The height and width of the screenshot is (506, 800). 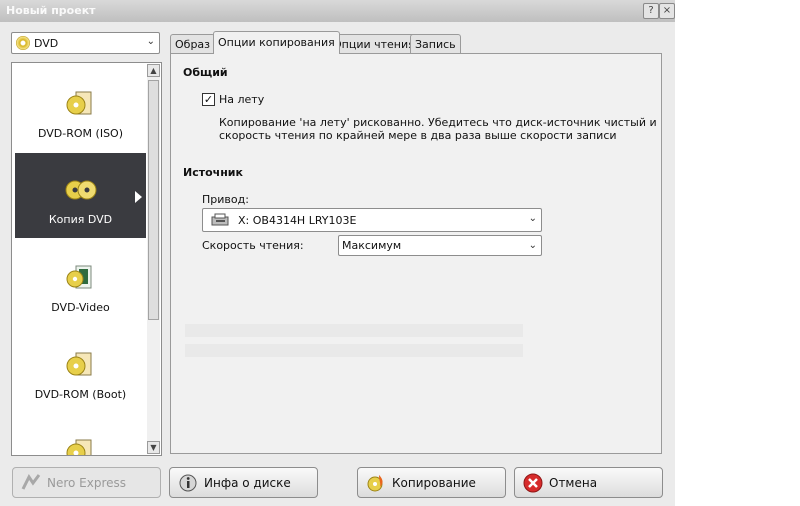 I want to click on list-item-dvd-rom-boot: DVD-ROM (Boot), so click(x=80, y=370).